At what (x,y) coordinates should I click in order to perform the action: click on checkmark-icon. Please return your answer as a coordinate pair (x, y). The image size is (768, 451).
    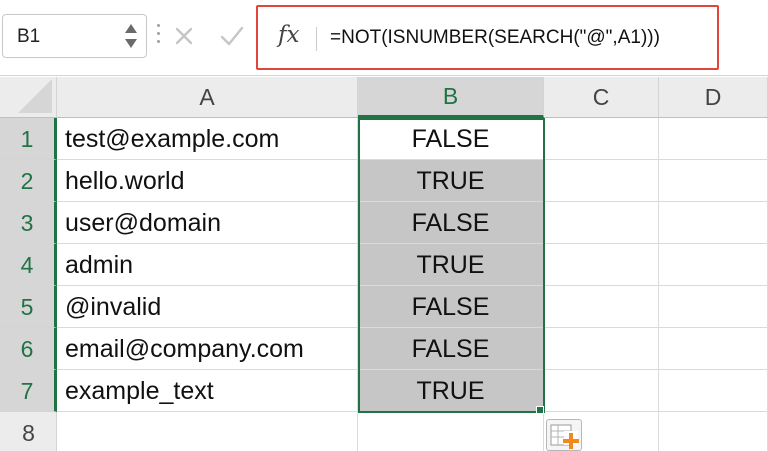
    Looking at the image, I should click on (232, 36).